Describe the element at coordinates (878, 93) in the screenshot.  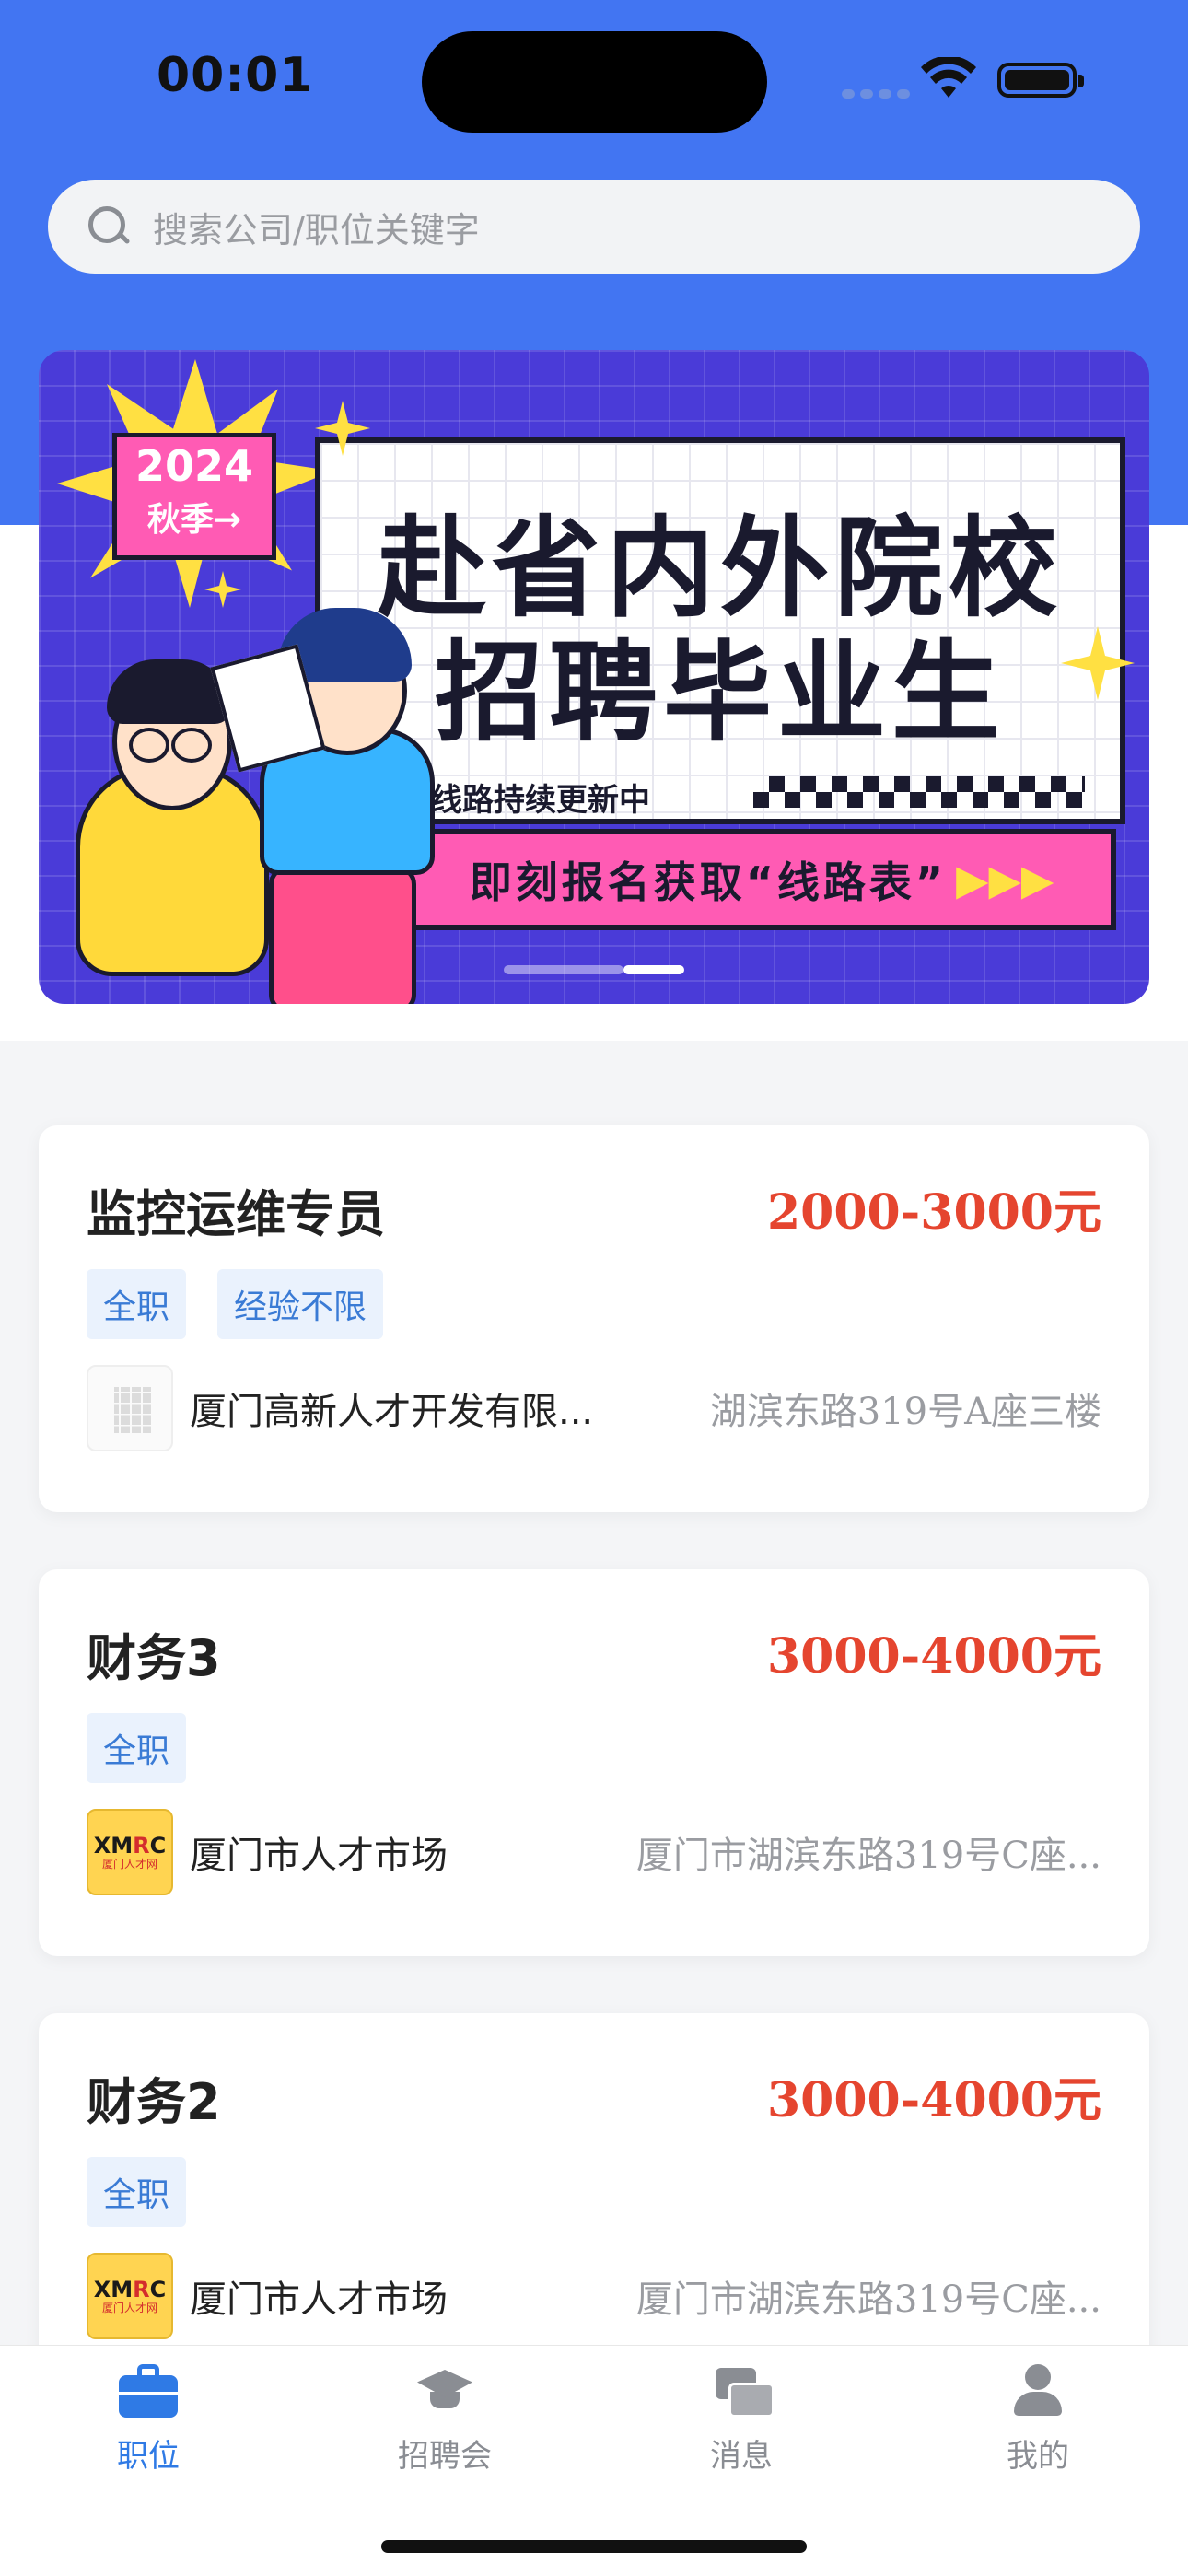
I see `cellular-signal-icon` at that location.